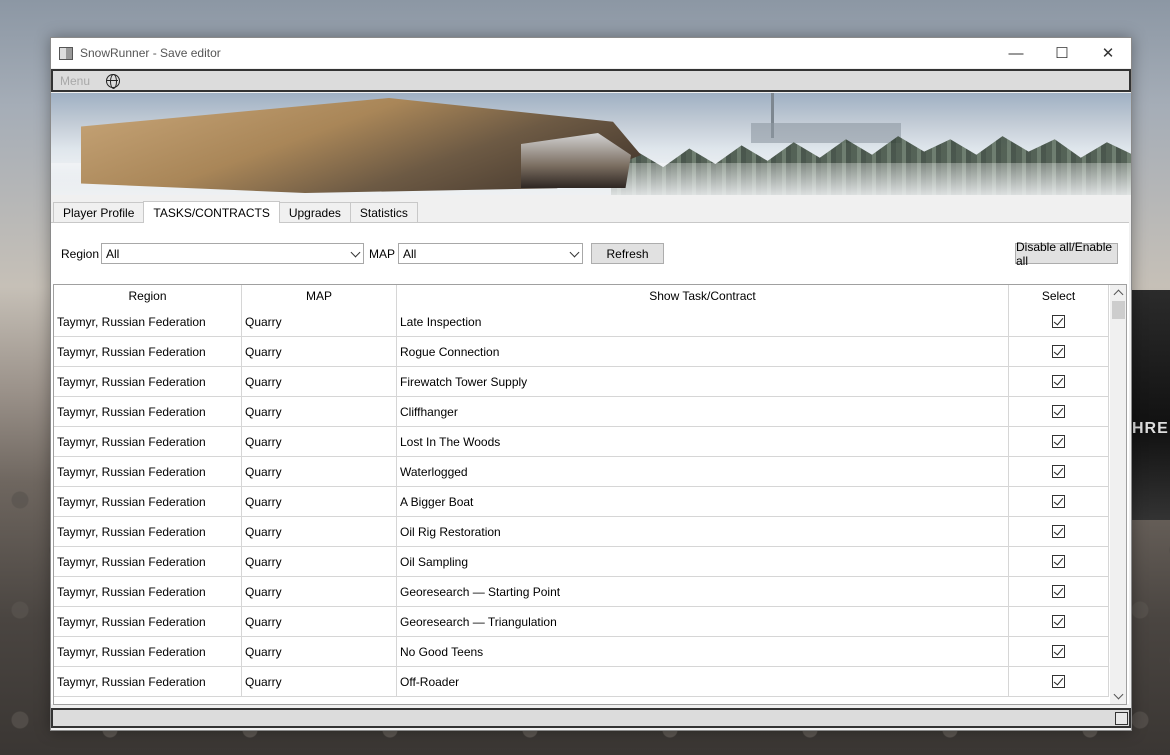 The width and height of the screenshot is (1170, 755). What do you see at coordinates (314, 212) in the screenshot?
I see `tab-upgrades: Upgrades` at bounding box center [314, 212].